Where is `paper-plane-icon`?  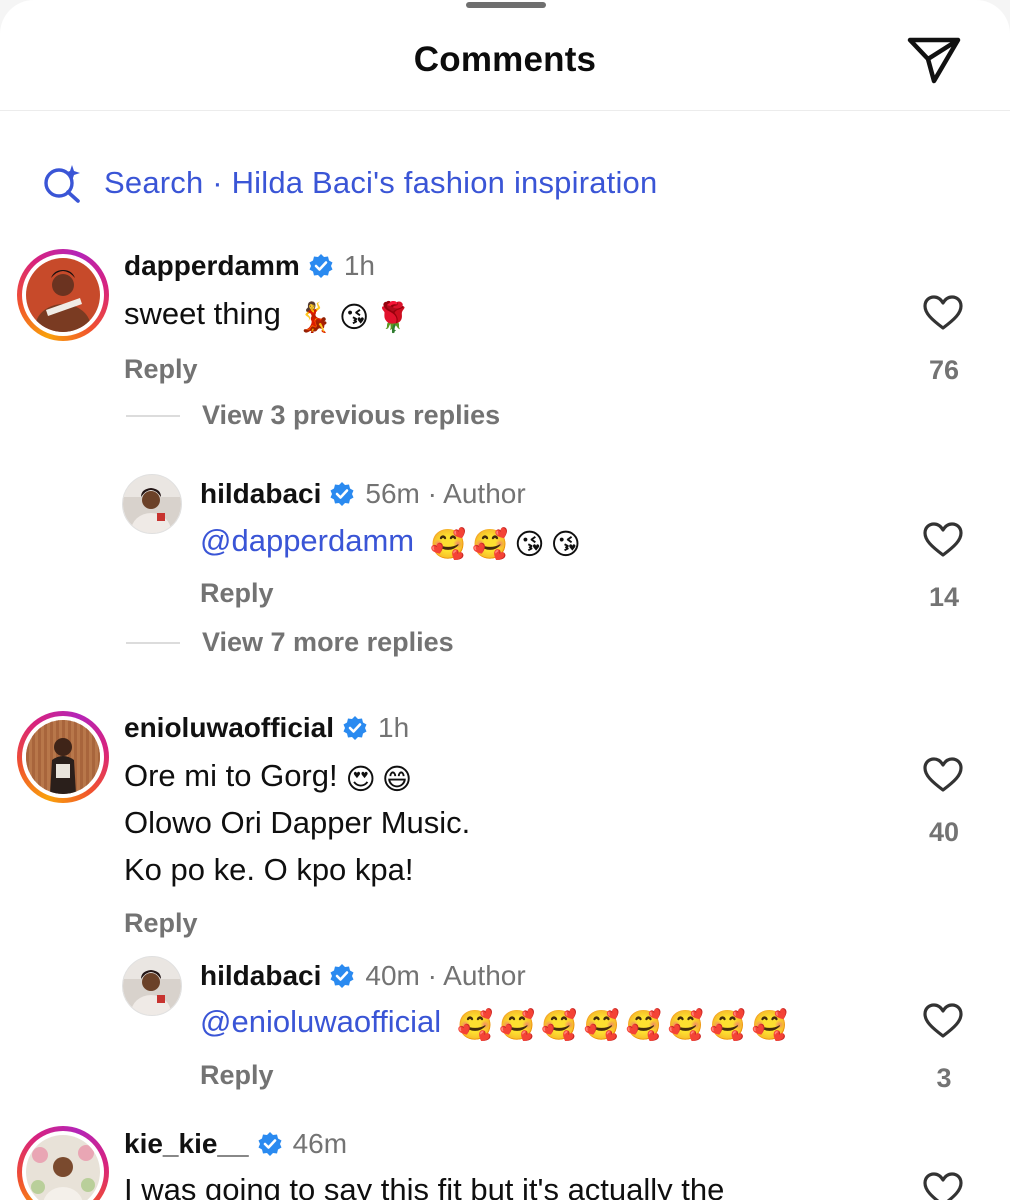 paper-plane-icon is located at coordinates (934, 60).